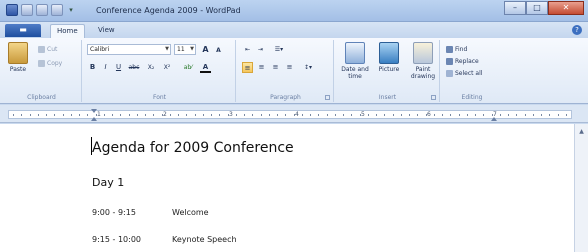  Describe the element at coordinates (151, 67) in the screenshot. I see `subscript-button: X₂` at that location.